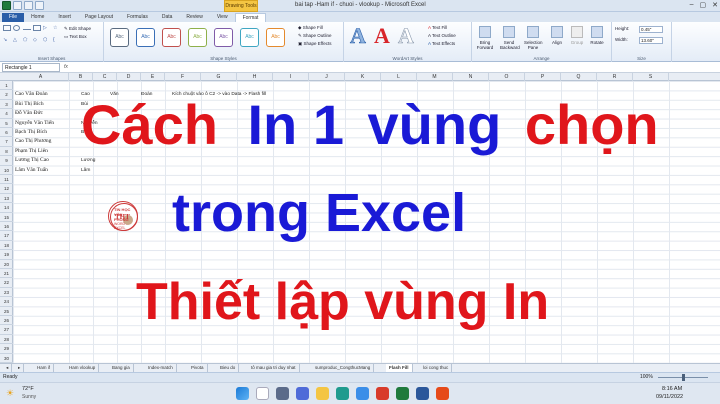  What do you see at coordinates (222, 17) in the screenshot?
I see `tab-view: View` at bounding box center [222, 17].